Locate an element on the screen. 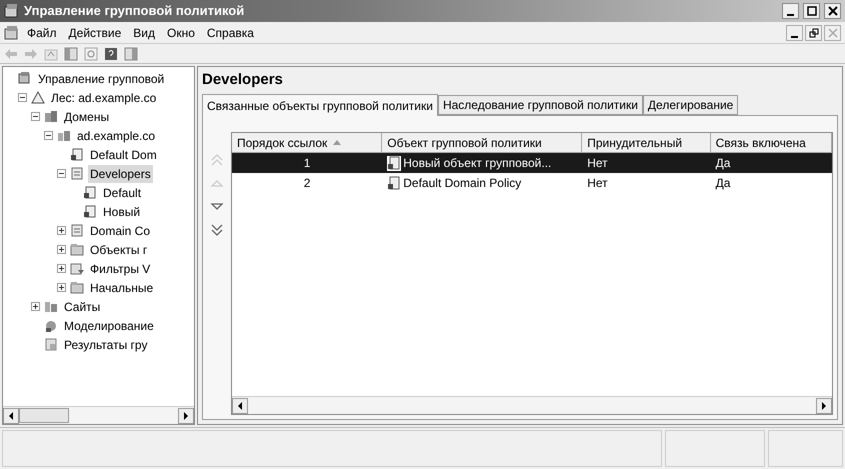 The width and height of the screenshot is (845, 469). scroll-thumb is located at coordinates (44, 415).